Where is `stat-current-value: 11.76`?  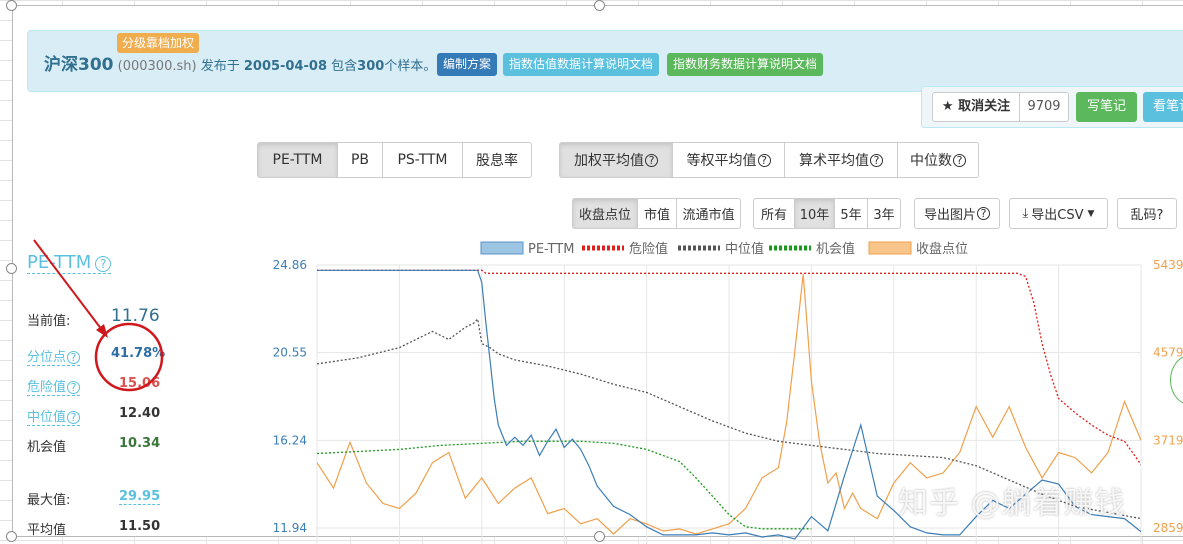
stat-current-value: 11.76 is located at coordinates (135, 316).